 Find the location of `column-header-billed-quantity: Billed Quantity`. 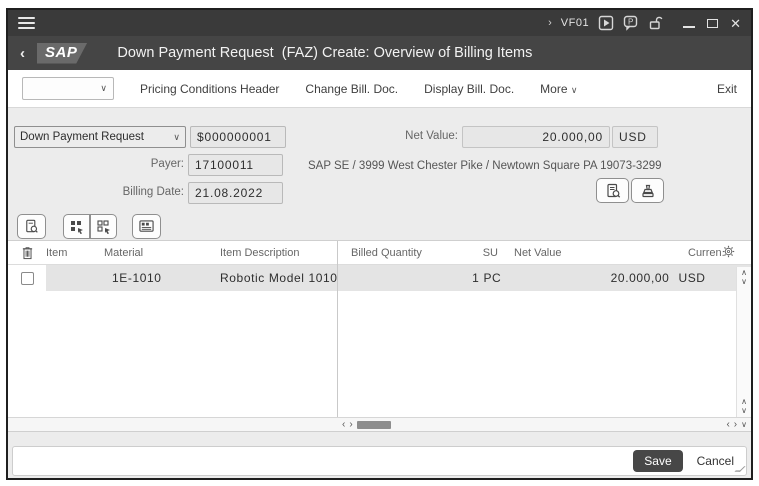

column-header-billed-quantity: Billed Quantity is located at coordinates (399, 253).